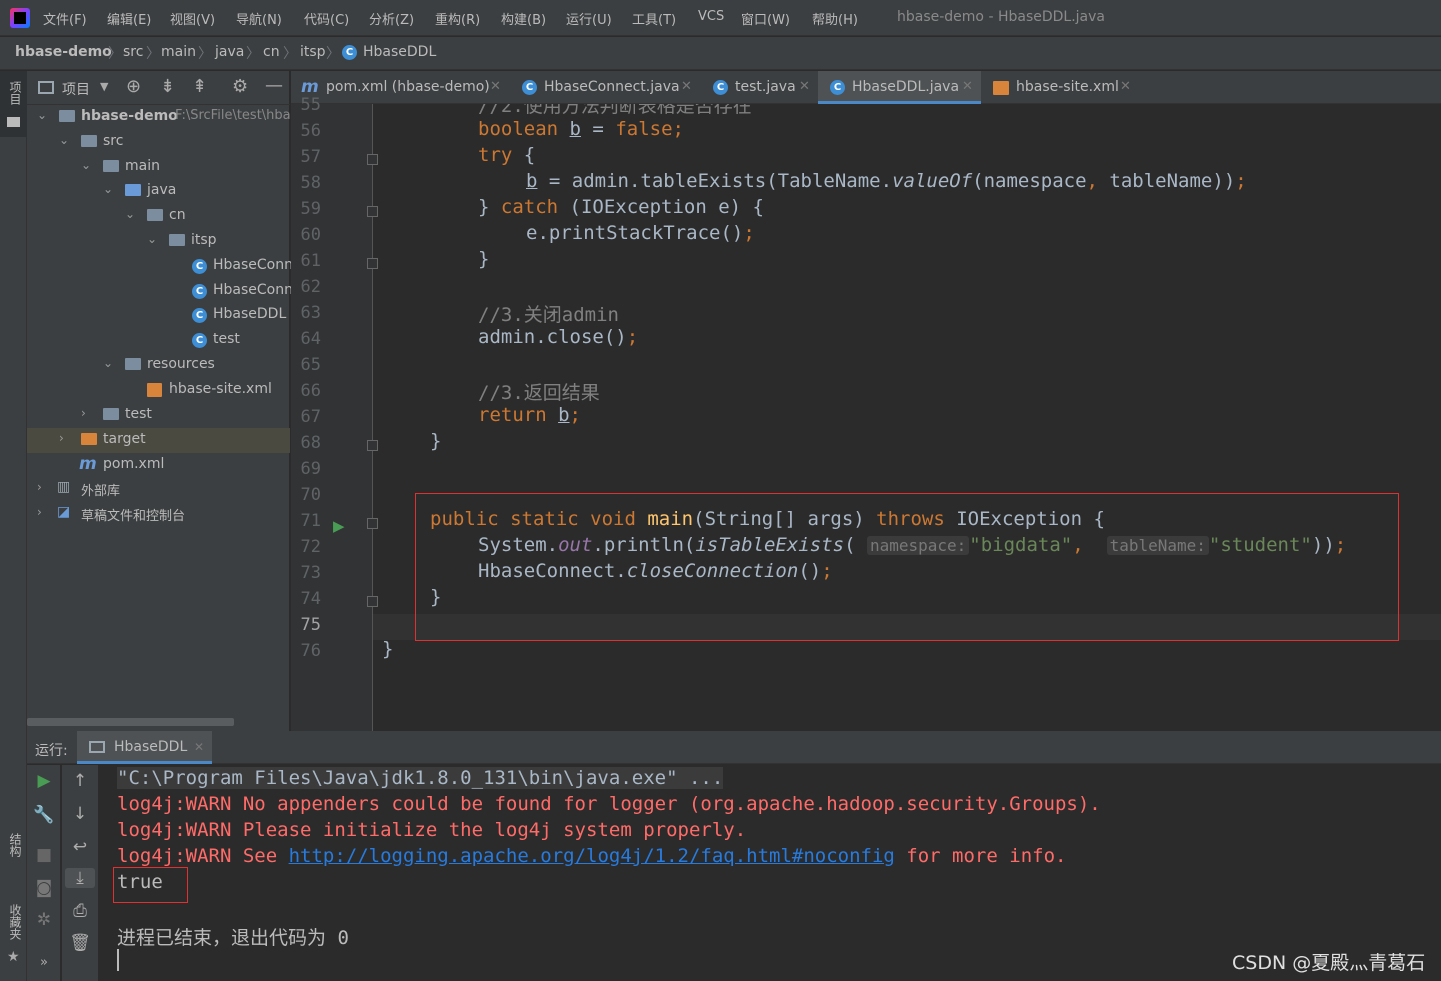 This screenshot has width=1441, height=981. I want to click on tree-node-cn: ⌄ cn, so click(158, 216).